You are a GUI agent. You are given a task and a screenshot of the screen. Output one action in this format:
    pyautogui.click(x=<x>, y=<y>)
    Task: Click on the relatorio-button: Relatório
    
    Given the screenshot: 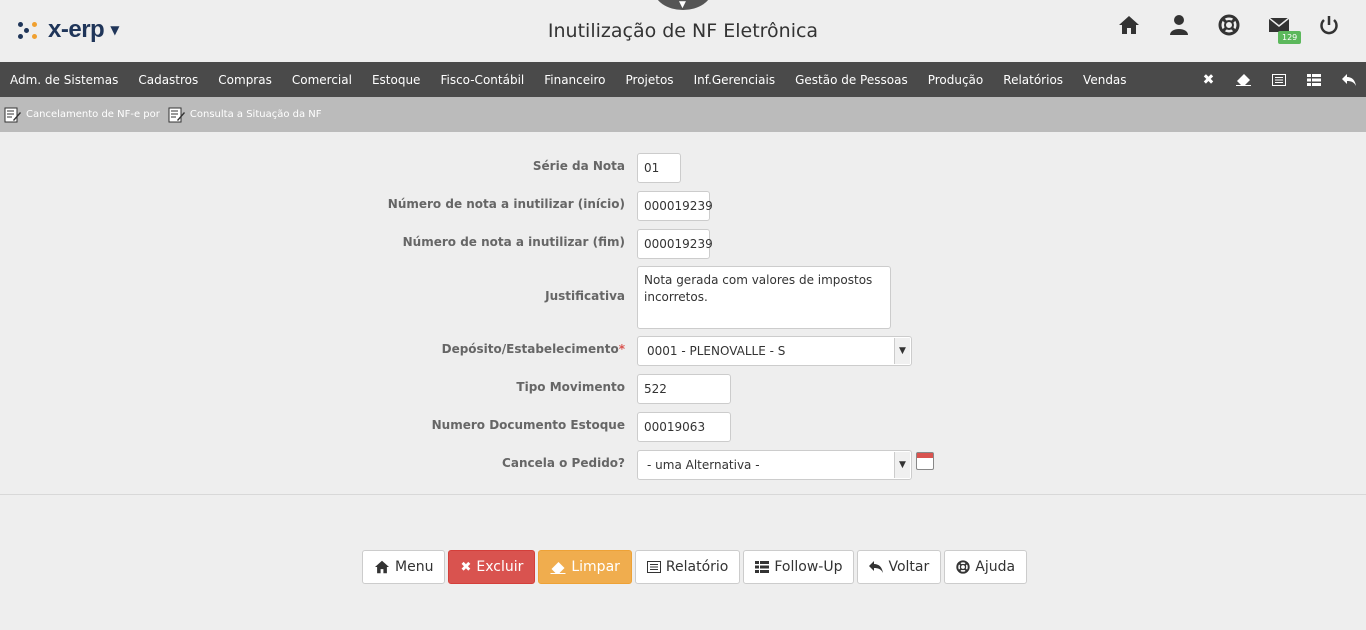 What is the action you would take?
    pyautogui.click(x=687, y=567)
    